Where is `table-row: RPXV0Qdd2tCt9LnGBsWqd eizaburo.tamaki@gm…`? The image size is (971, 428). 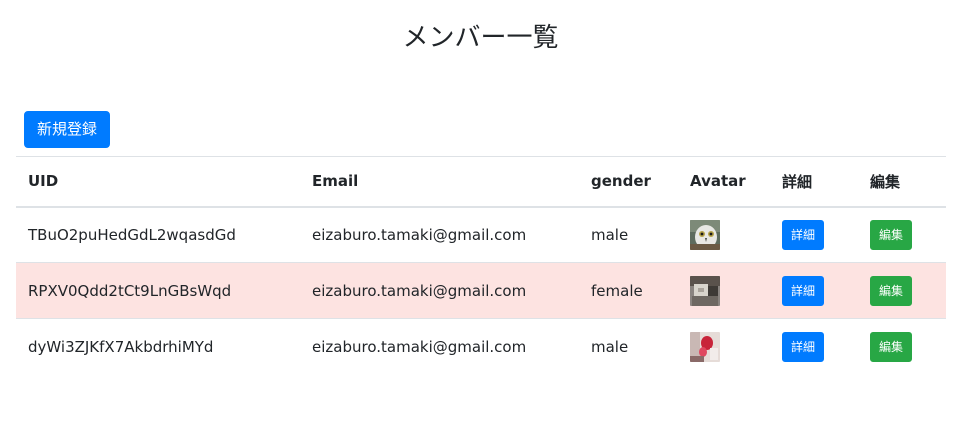 table-row: RPXV0Qdd2tCt9LnGBsWqd eizaburo.tamaki@gm… is located at coordinates (481, 290).